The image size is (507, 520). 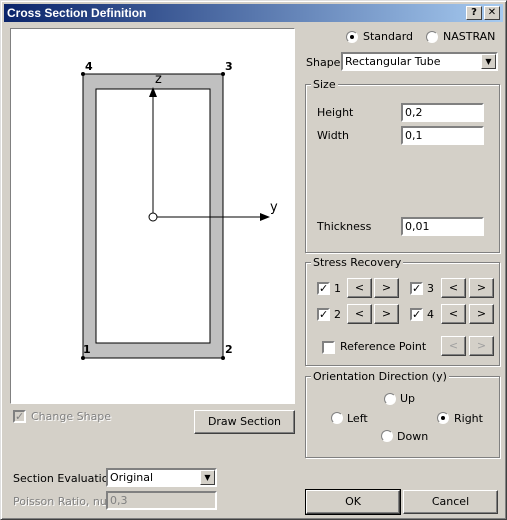 I want to click on orientation-left-label: Left, so click(x=357, y=418).